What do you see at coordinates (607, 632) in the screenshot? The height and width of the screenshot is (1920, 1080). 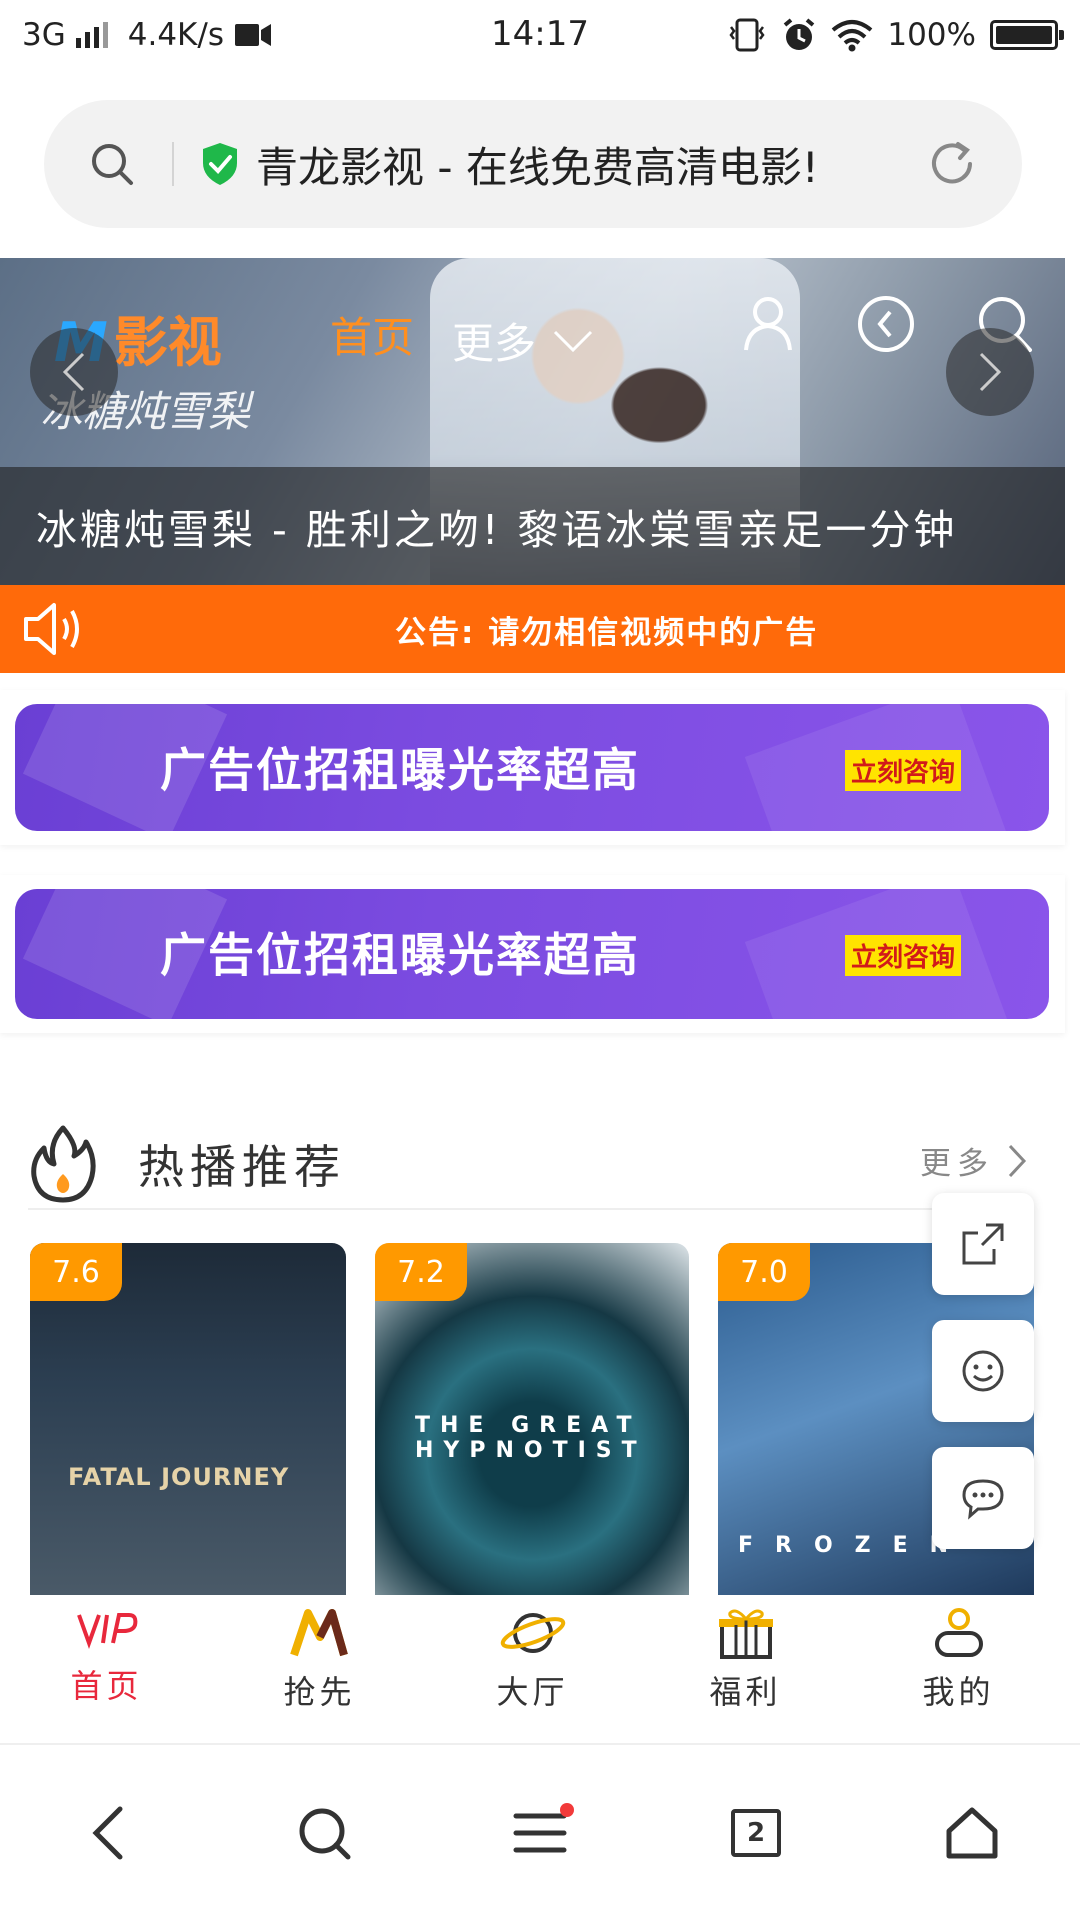 I see `notice-text: 公告: 请勿相信视频中的广告` at bounding box center [607, 632].